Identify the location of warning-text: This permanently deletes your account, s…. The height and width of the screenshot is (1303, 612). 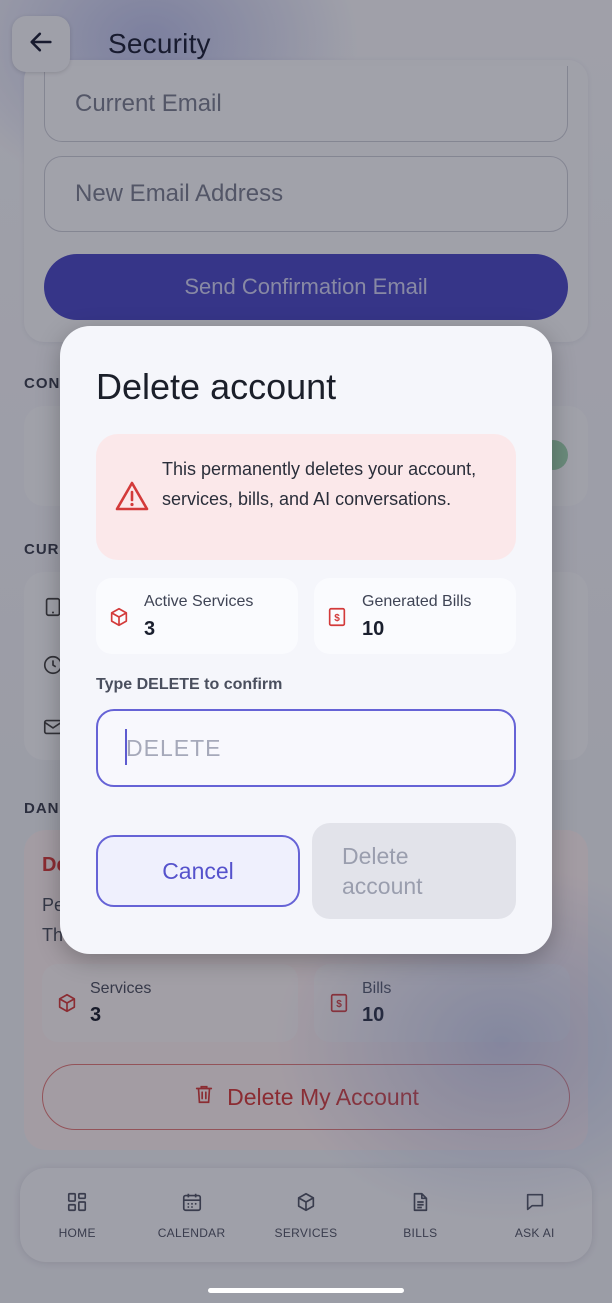
(319, 484).